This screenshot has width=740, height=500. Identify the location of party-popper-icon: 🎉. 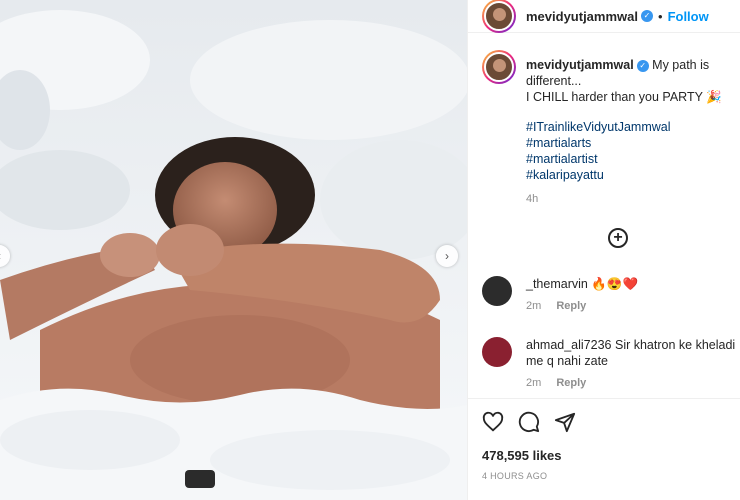
(714, 97).